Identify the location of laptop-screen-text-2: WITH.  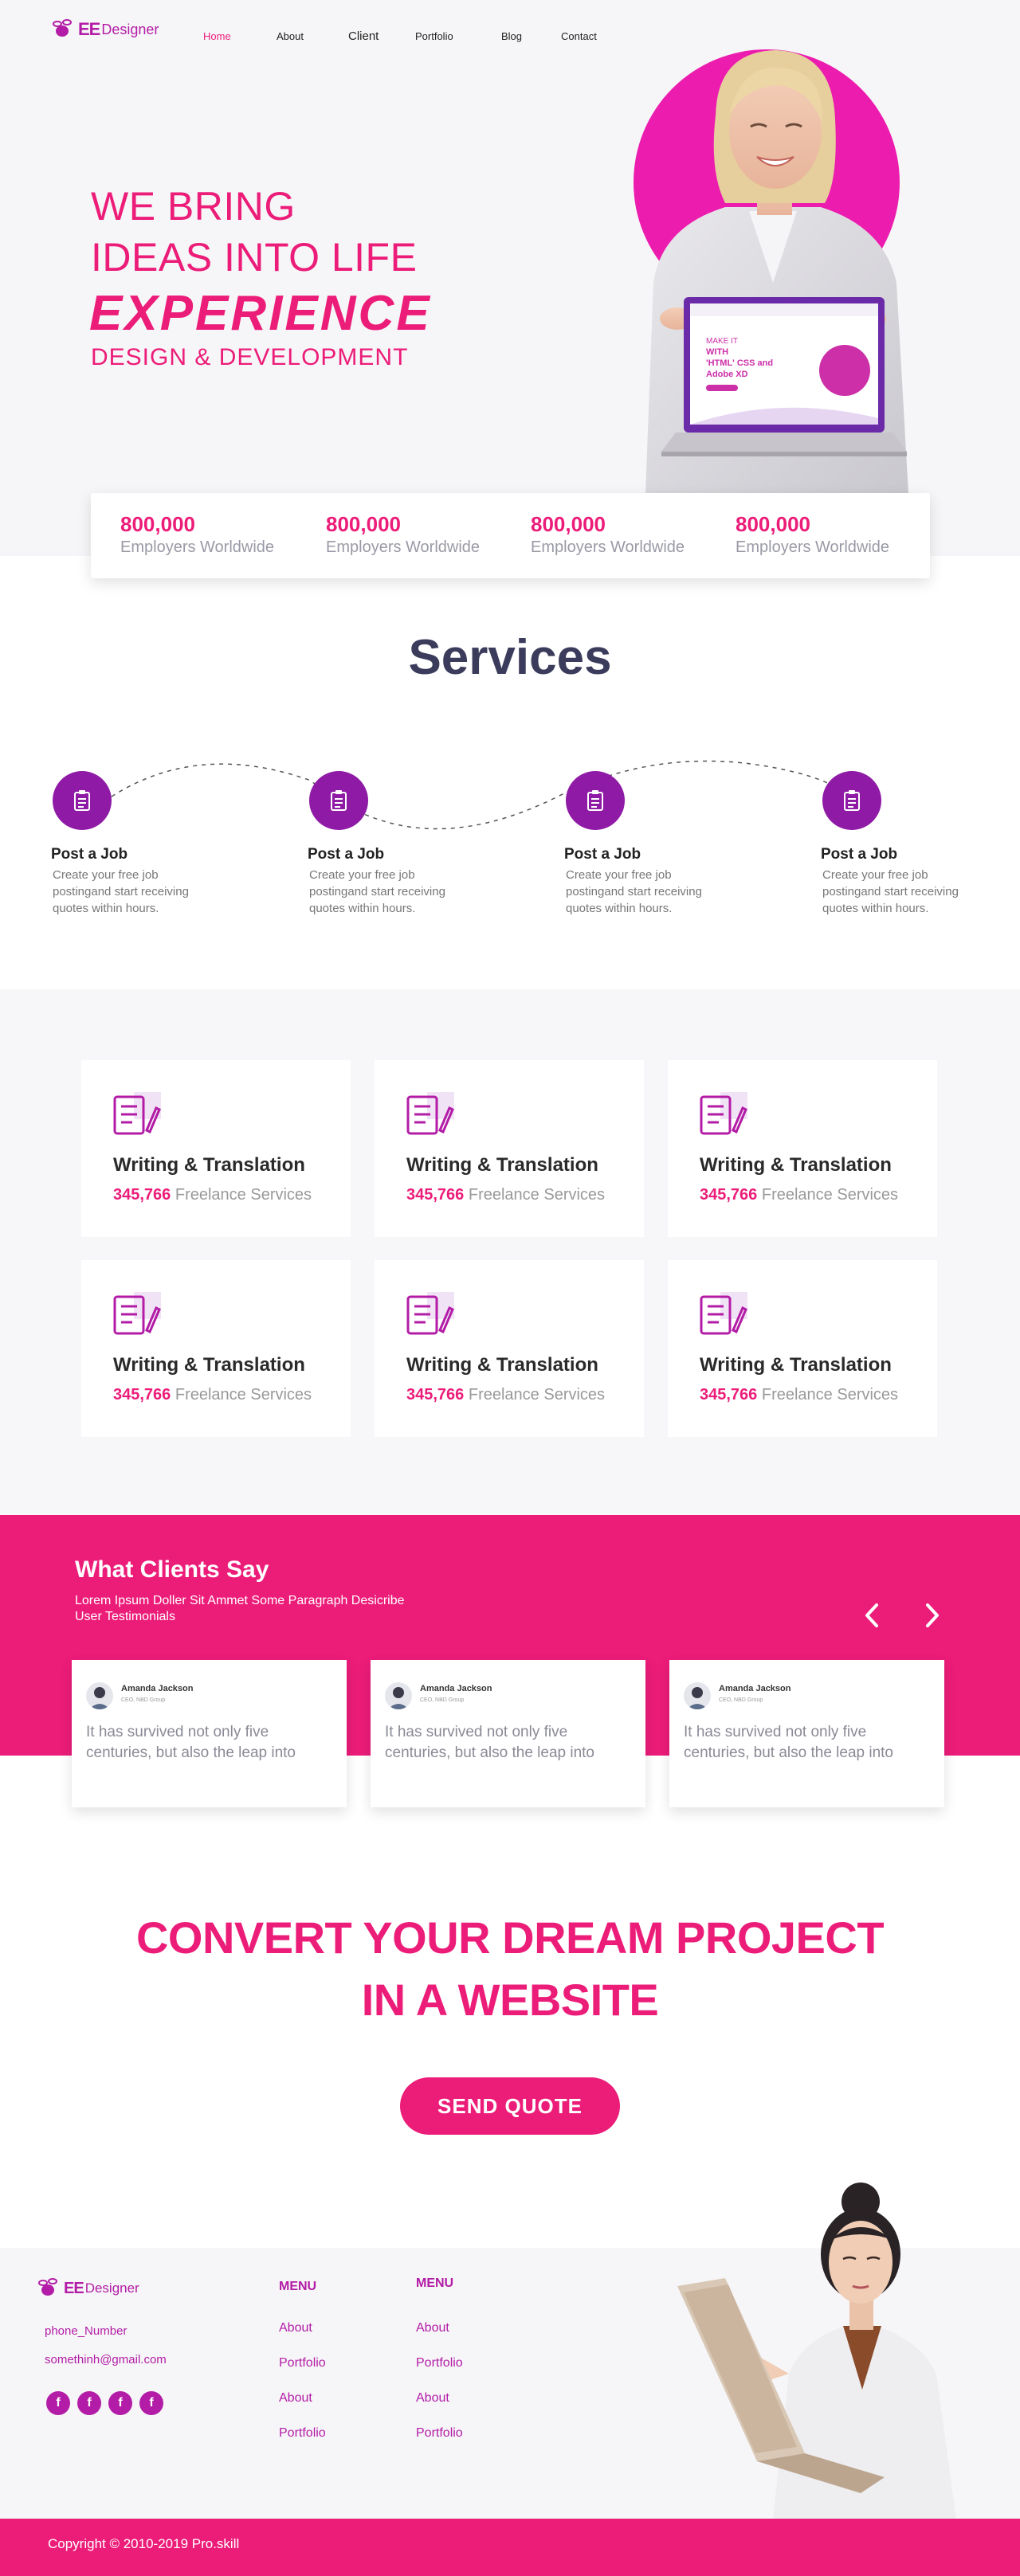
(717, 352).